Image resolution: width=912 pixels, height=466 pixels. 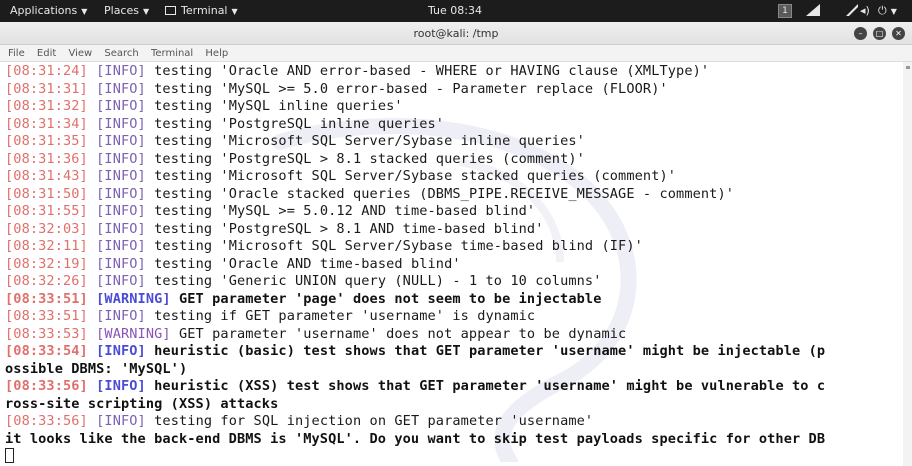 I want to click on clock-label: Tue 08:34, so click(x=455, y=10).